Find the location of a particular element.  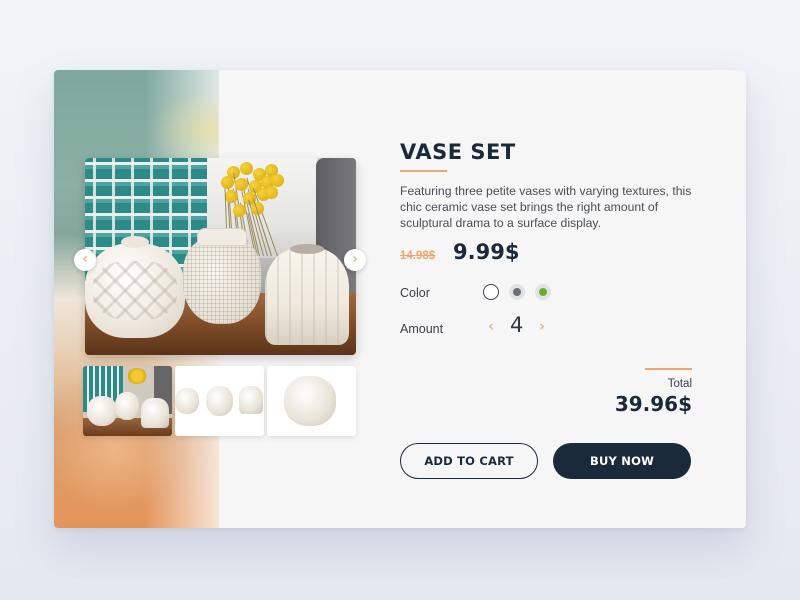

old-price: 14.98$ is located at coordinates (418, 256).